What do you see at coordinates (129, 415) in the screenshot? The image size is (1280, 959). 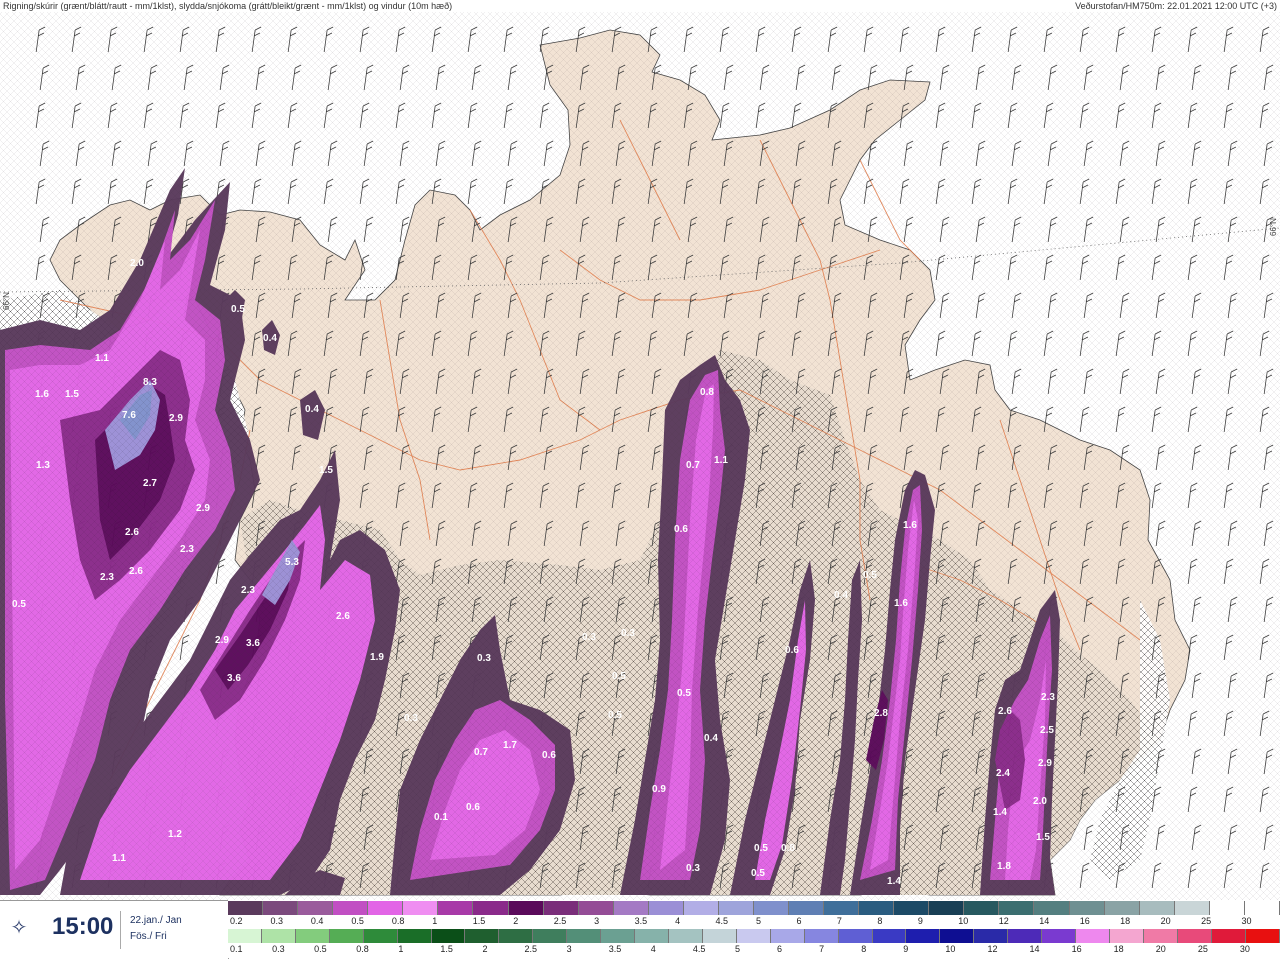 I see `precip-value-label: 7.6` at bounding box center [129, 415].